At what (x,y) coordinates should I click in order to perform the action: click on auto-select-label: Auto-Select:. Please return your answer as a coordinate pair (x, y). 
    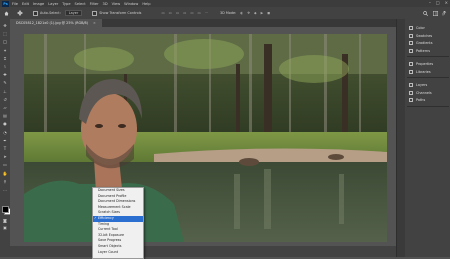
    Looking at the image, I should click on (50, 13).